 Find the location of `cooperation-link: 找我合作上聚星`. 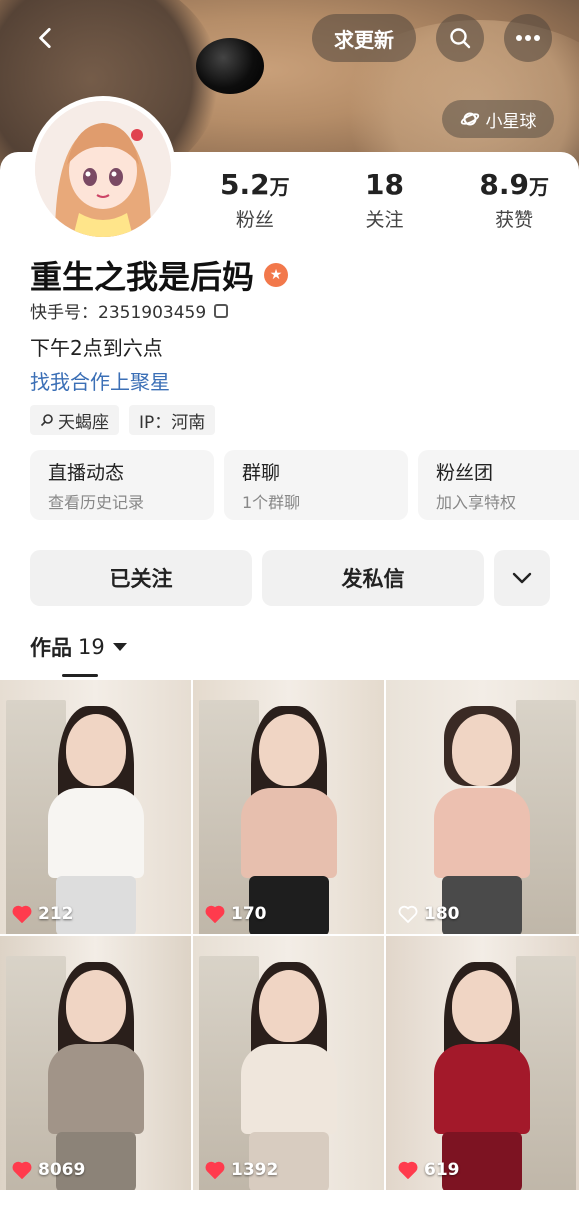

cooperation-link: 找我合作上聚星 is located at coordinates (100, 380).